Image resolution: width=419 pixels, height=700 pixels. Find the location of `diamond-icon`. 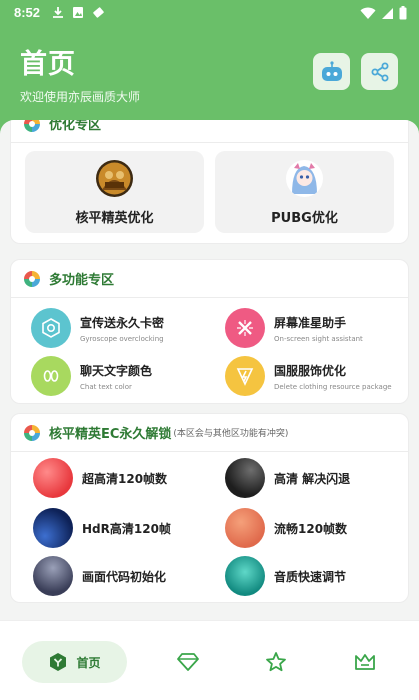

diamond-icon is located at coordinates (188, 662).